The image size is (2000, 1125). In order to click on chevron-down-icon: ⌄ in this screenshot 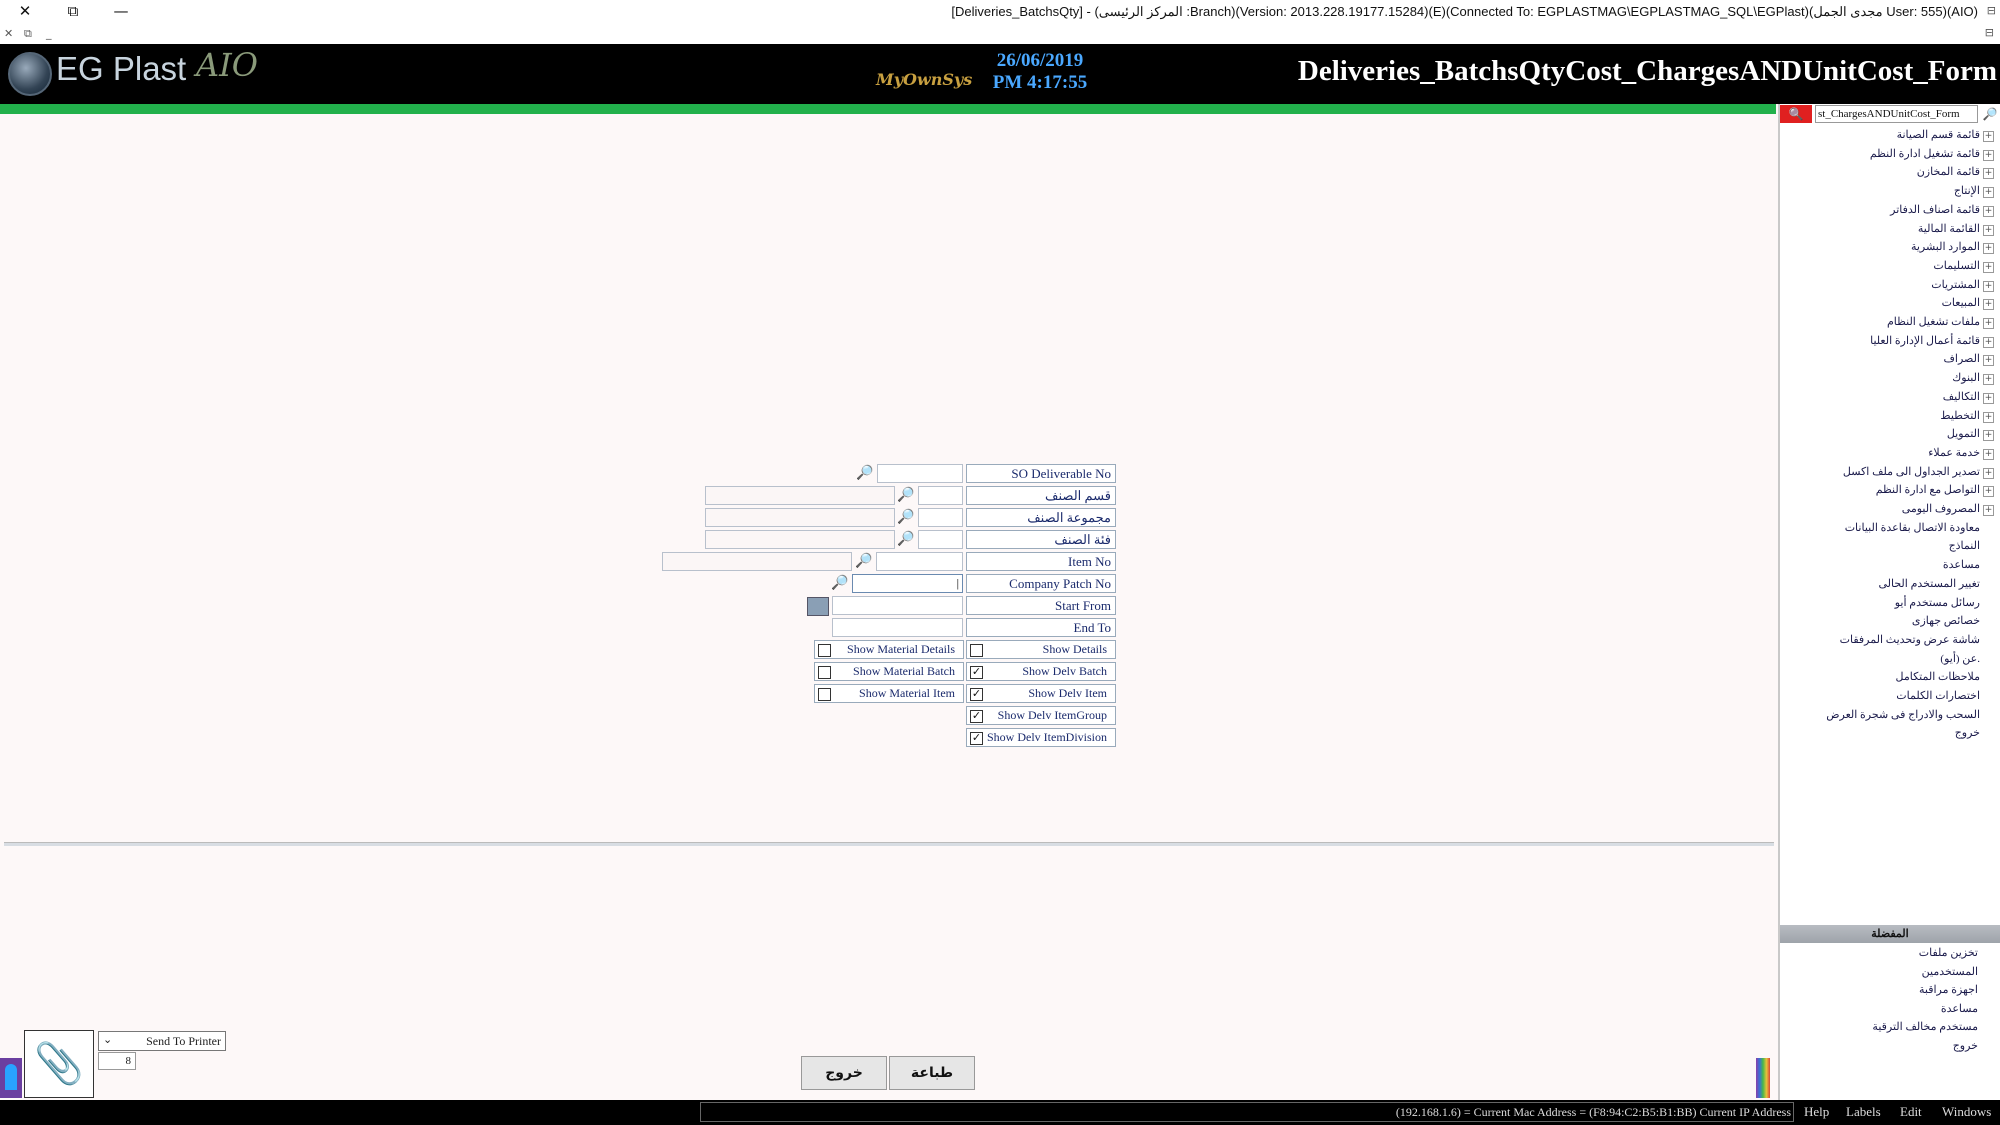, I will do `click(107, 1039)`.